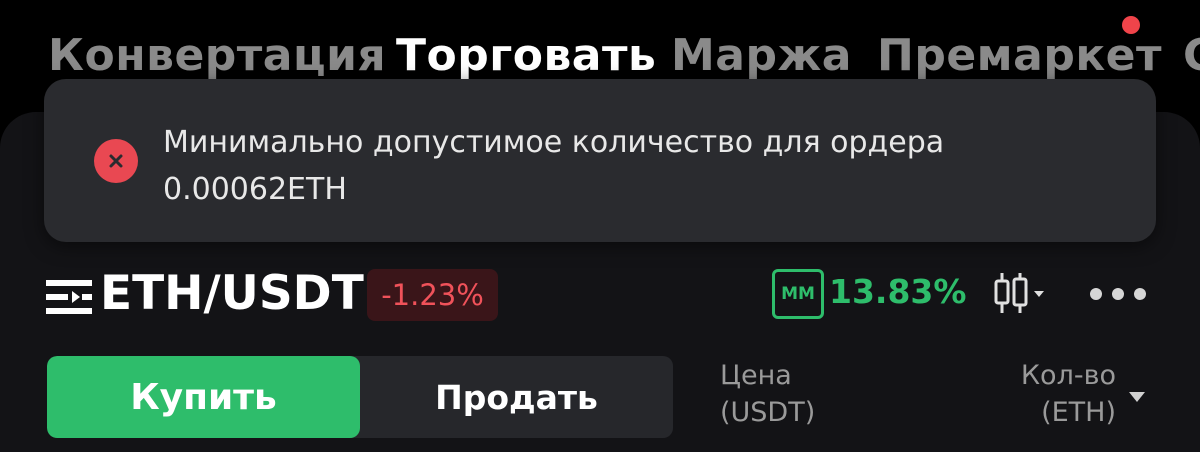 The width and height of the screenshot is (1200, 452). Describe the element at coordinates (69, 297) in the screenshot. I see `pair-list-icon` at that location.